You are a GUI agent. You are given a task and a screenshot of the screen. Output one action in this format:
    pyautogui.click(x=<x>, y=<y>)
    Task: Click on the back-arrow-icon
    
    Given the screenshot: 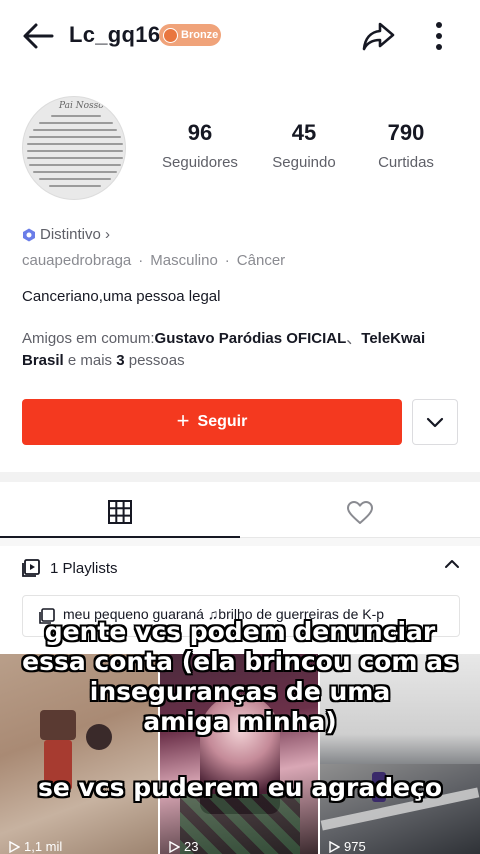 What is the action you would take?
    pyautogui.click(x=38, y=36)
    